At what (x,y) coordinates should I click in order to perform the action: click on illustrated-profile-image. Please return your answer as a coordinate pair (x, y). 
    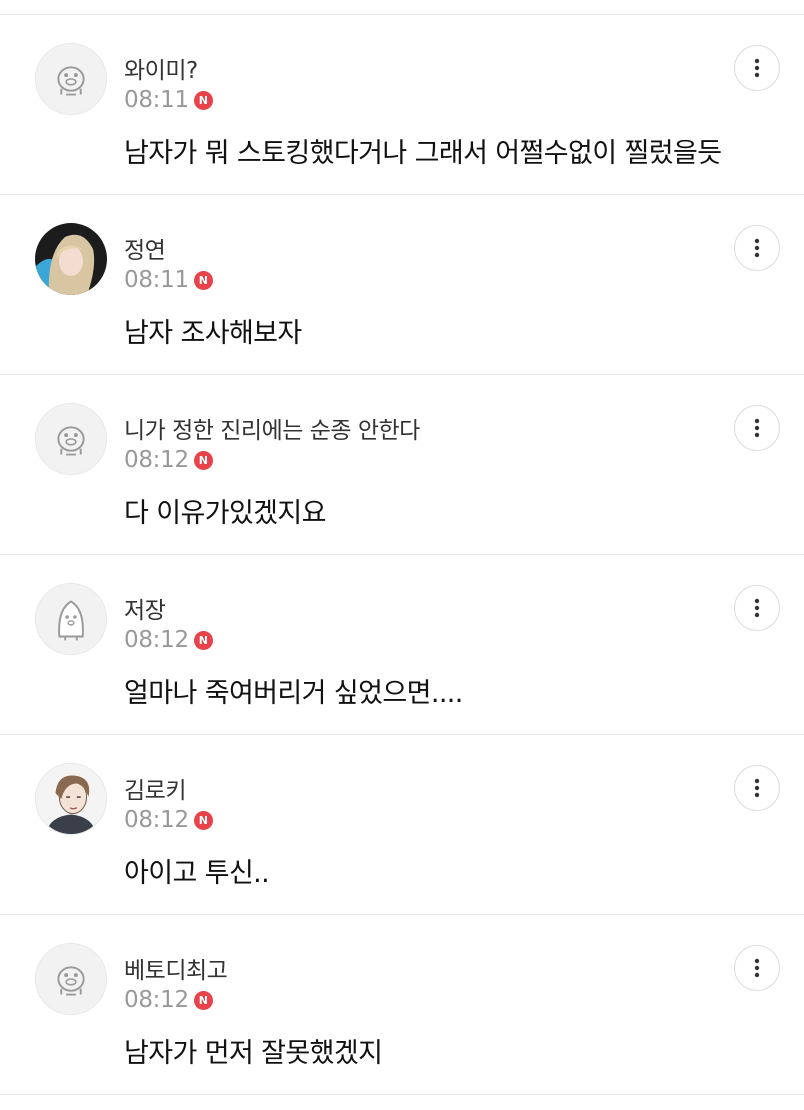
    Looking at the image, I should click on (71, 799).